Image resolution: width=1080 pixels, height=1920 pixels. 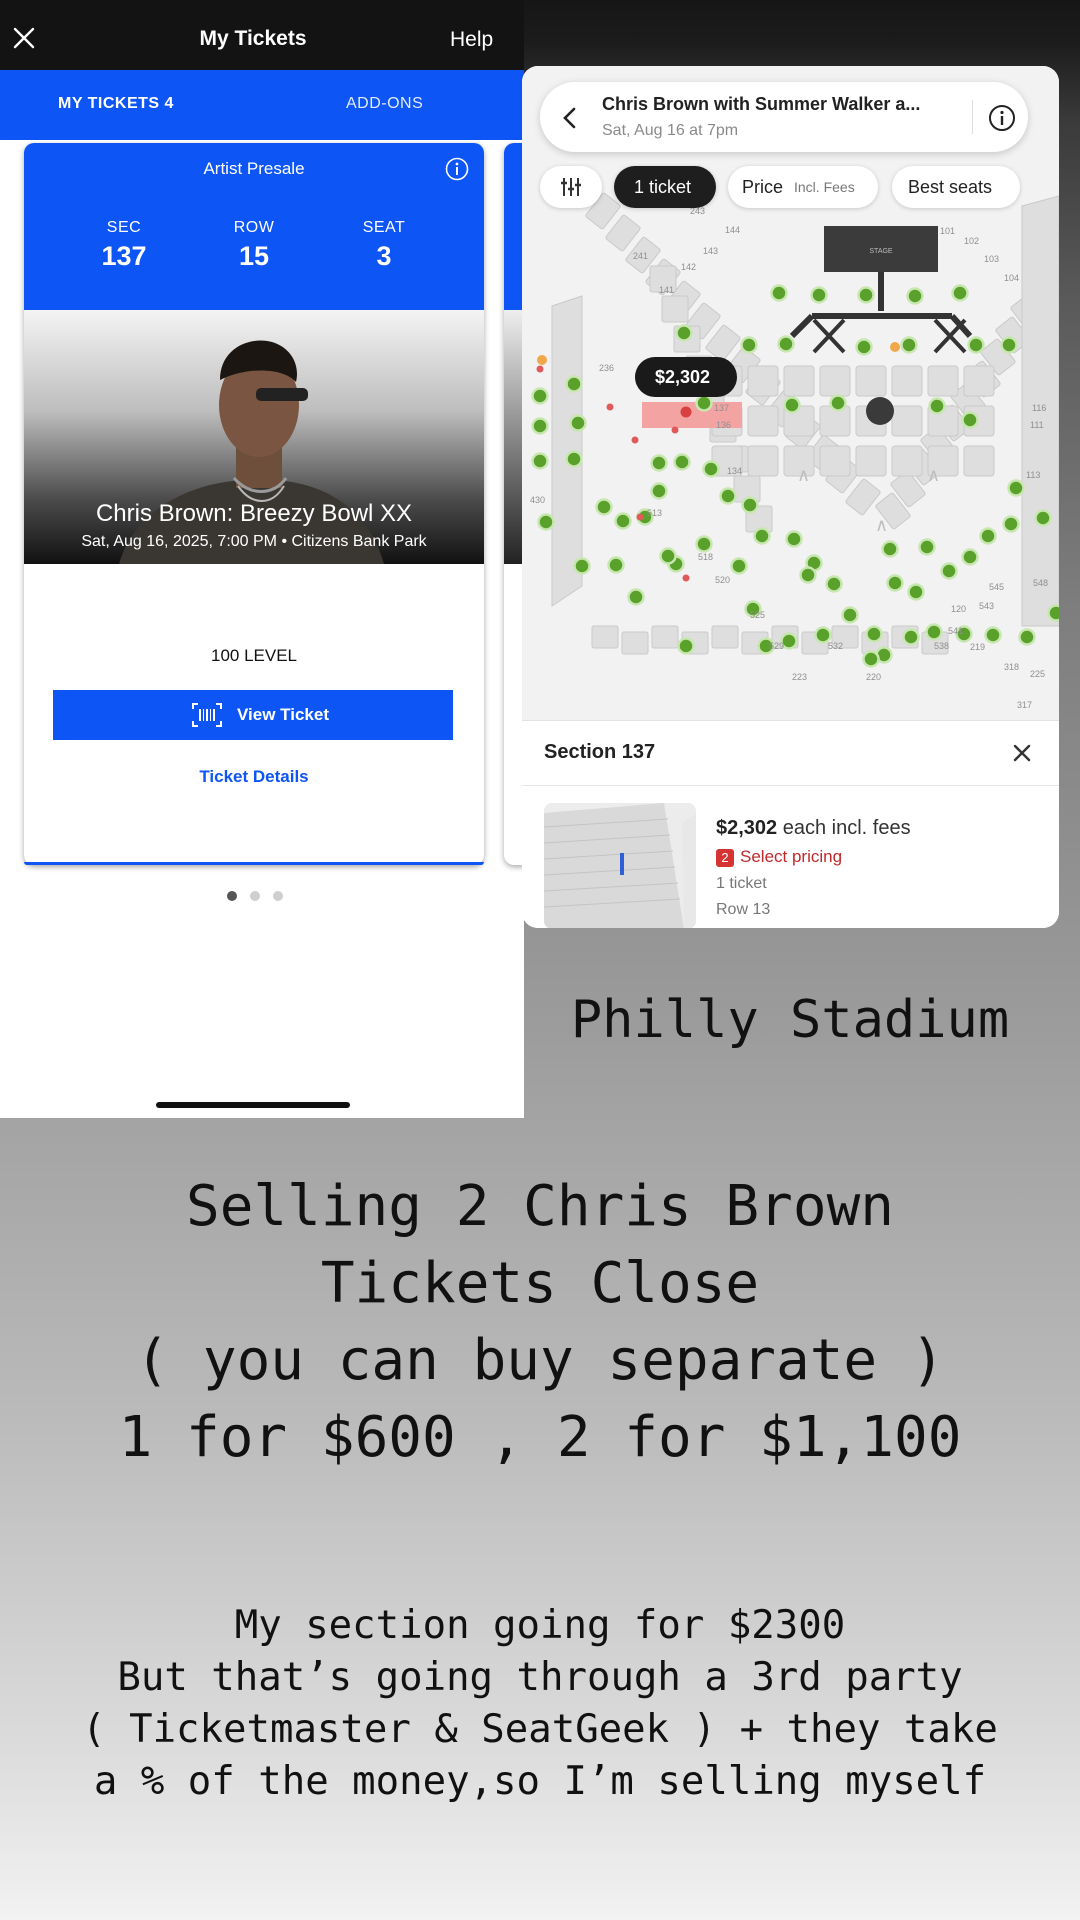 What do you see at coordinates (1022, 753) in the screenshot?
I see `close-icon` at bounding box center [1022, 753].